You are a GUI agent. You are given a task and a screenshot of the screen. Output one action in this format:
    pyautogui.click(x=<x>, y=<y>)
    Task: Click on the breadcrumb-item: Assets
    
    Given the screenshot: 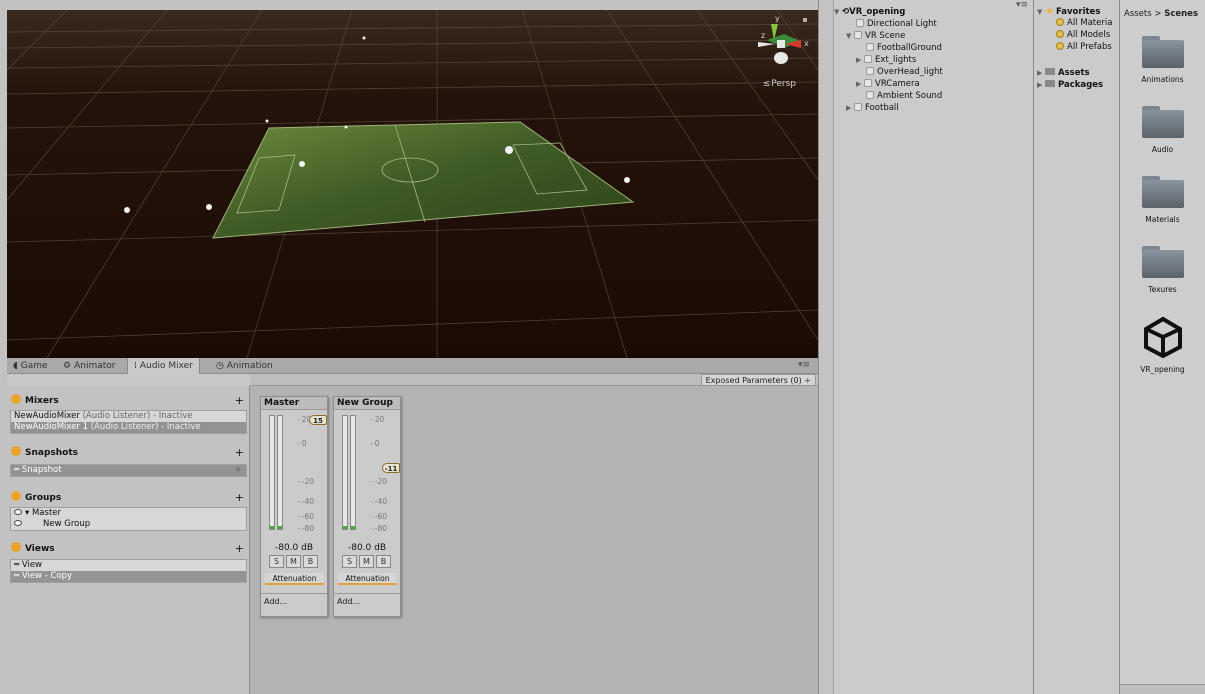 What is the action you would take?
    pyautogui.click(x=1138, y=14)
    